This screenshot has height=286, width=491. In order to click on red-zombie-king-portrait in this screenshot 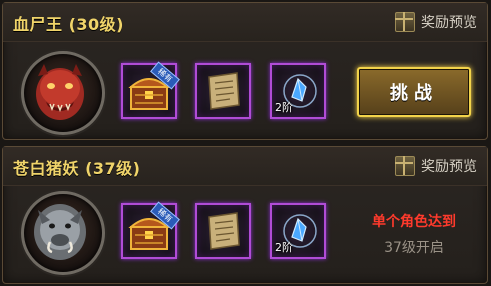, I will do `click(60, 92)`.